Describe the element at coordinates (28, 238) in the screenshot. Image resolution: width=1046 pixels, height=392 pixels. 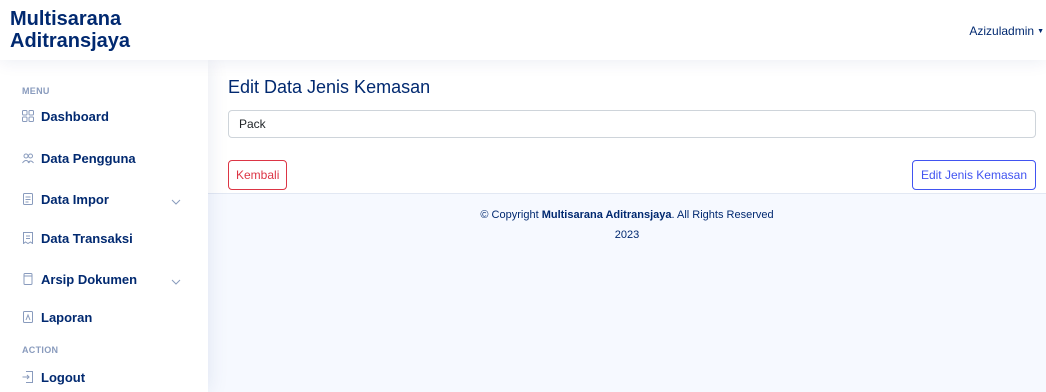
I see `receipt-icon` at that location.